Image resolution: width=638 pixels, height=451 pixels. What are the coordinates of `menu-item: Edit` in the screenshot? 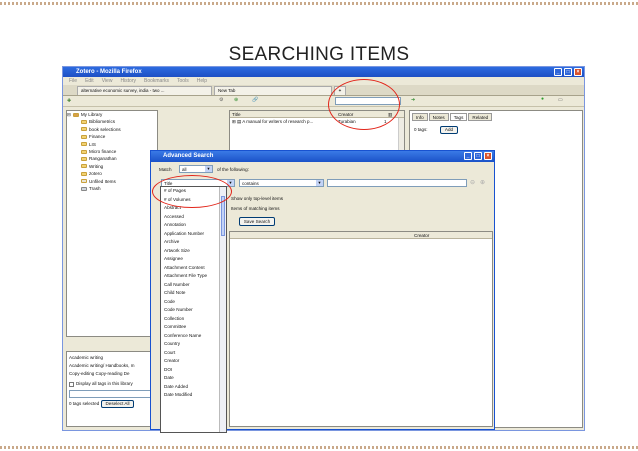 It's located at (89, 81).